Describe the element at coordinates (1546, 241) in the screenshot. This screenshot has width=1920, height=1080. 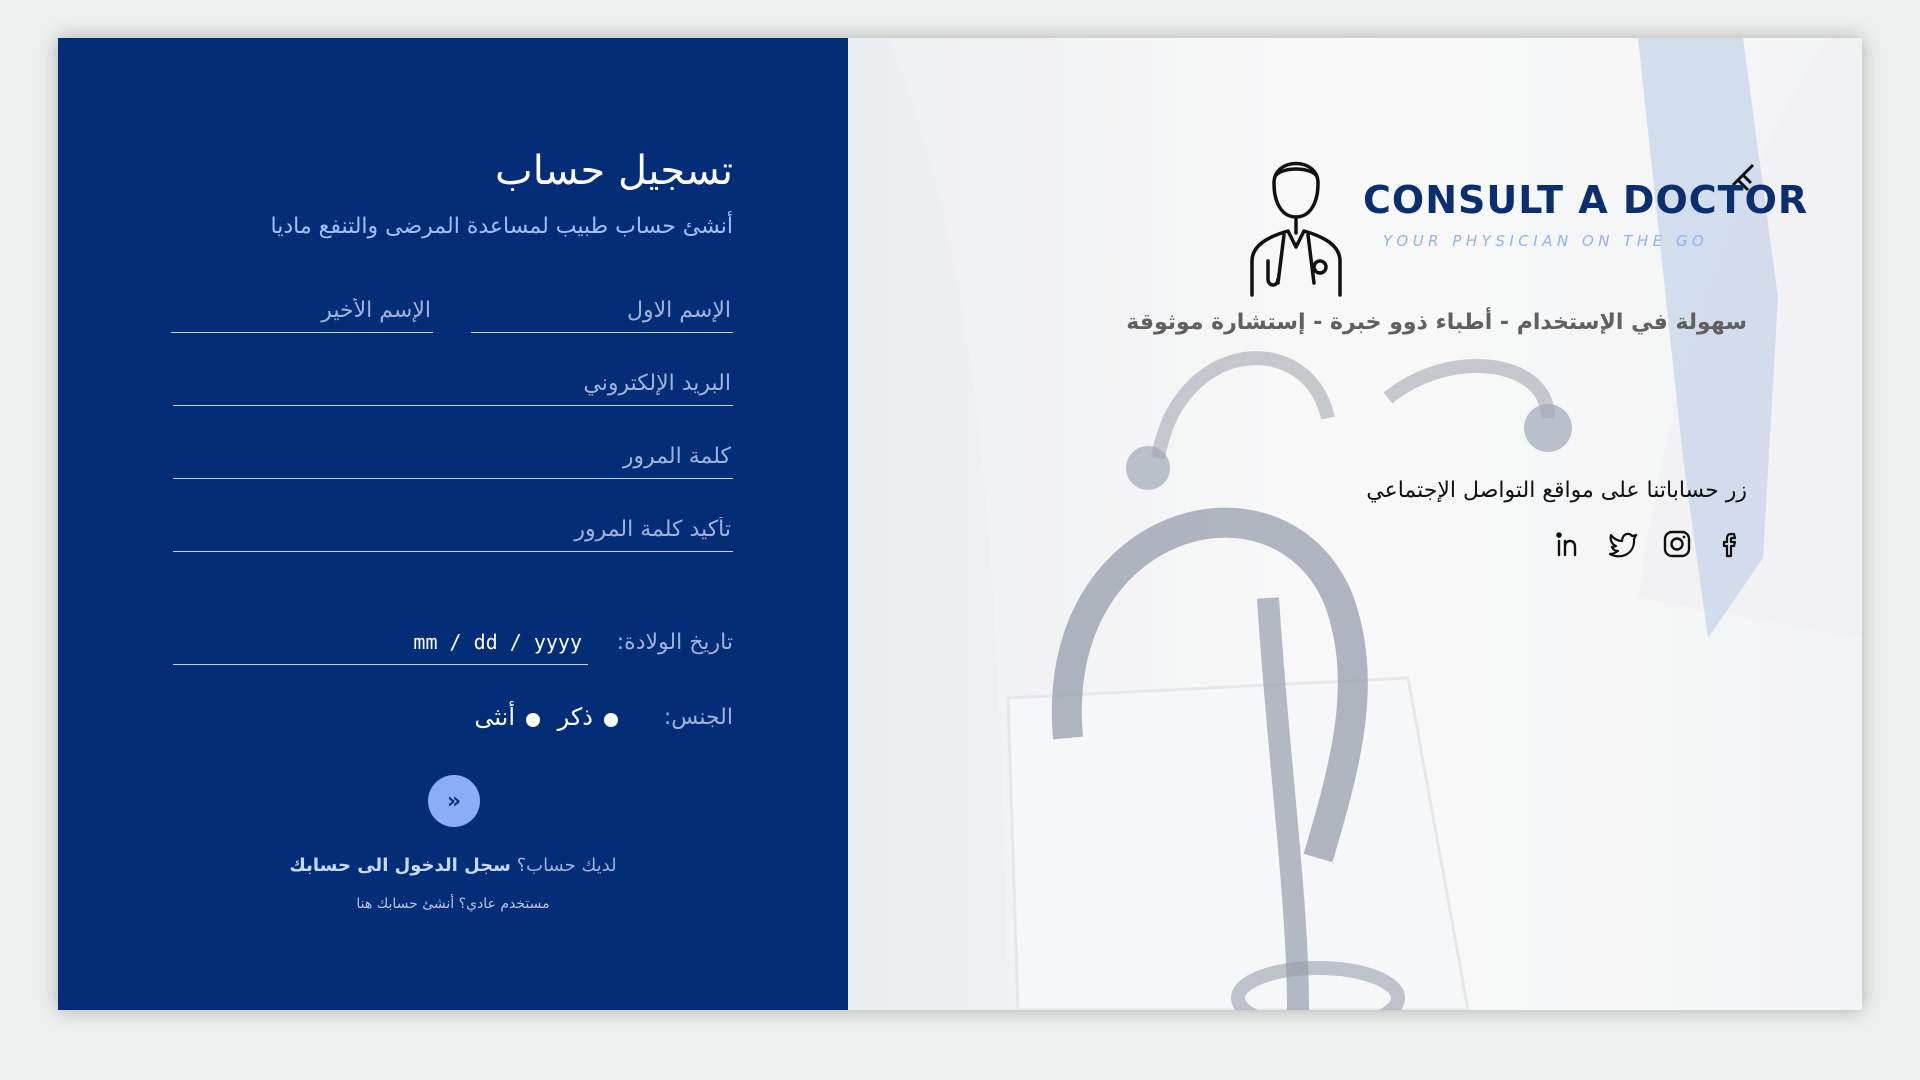
I see `brand-tagline: YOUR PHYSICIAN ON THE GO` at that location.